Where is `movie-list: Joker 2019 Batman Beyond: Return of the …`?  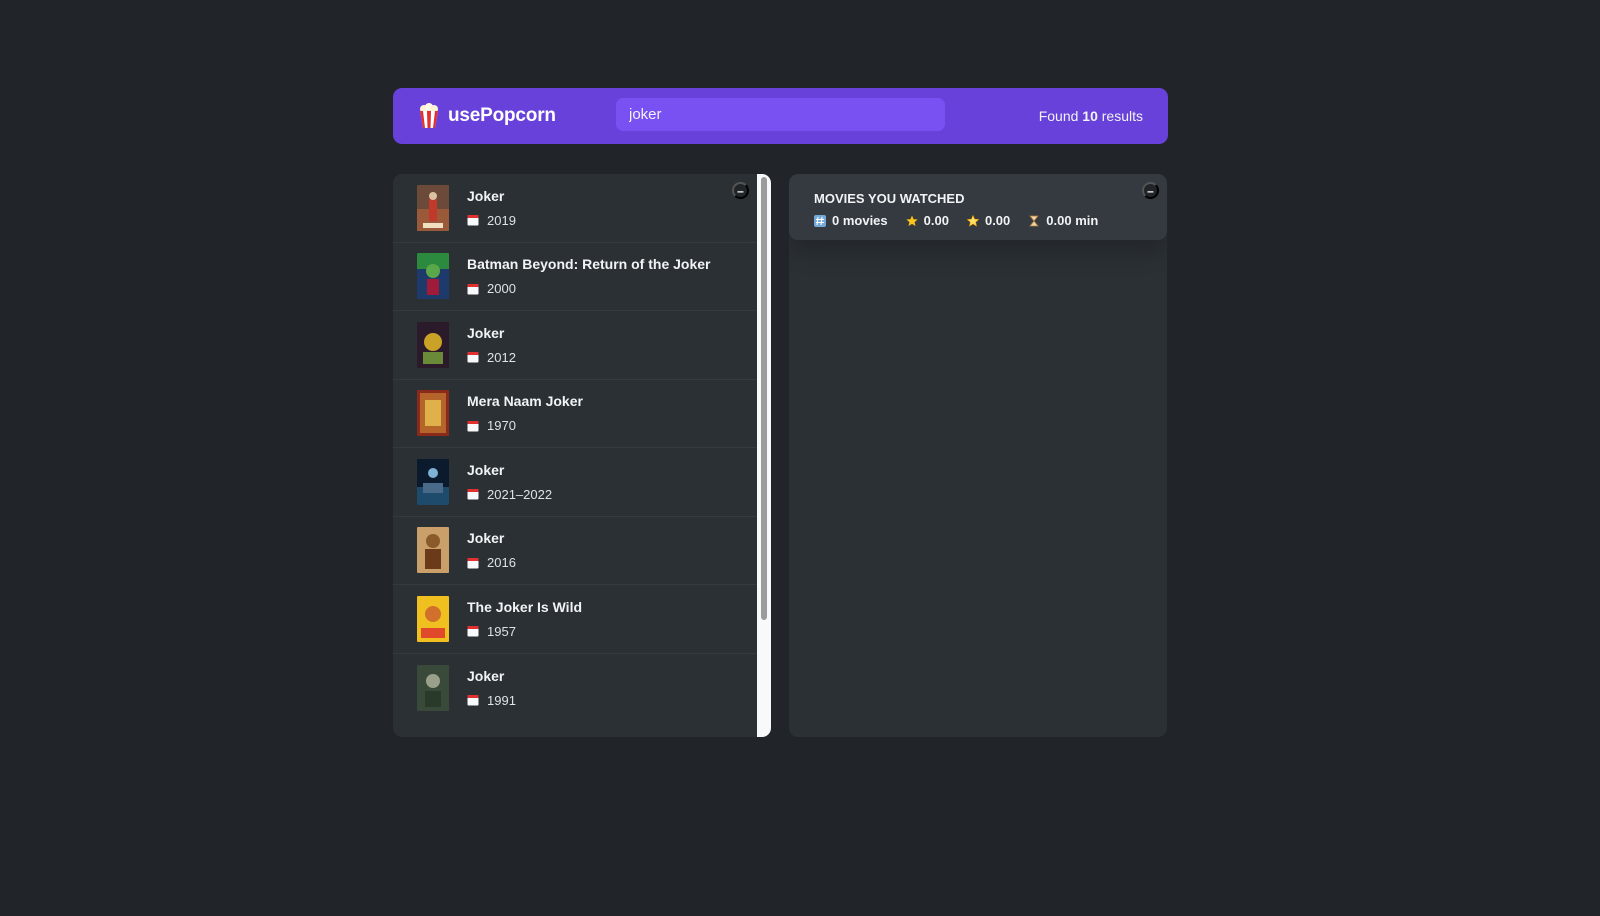 movie-list: Joker 2019 Batman Beyond: Return of the … is located at coordinates (582, 455).